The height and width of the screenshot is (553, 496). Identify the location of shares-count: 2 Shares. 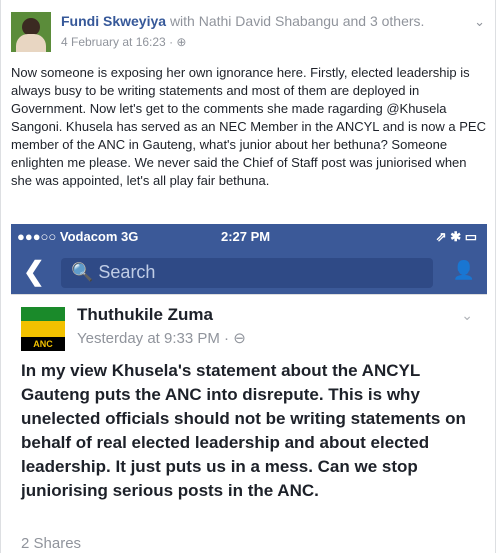
(51, 543).